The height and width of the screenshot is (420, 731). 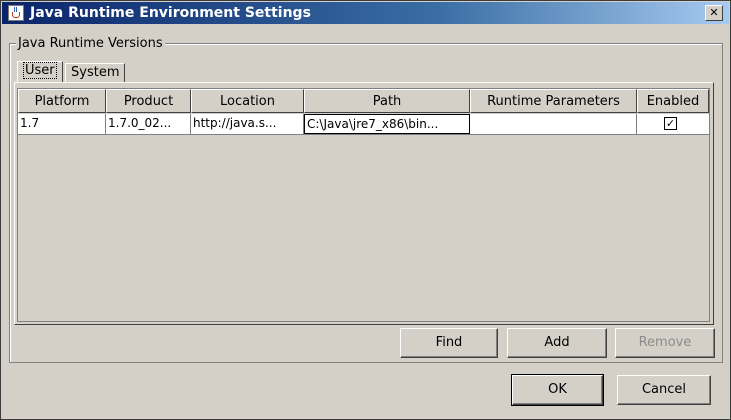 I want to click on window-title: Java Runtime Environment Settings, so click(x=170, y=13).